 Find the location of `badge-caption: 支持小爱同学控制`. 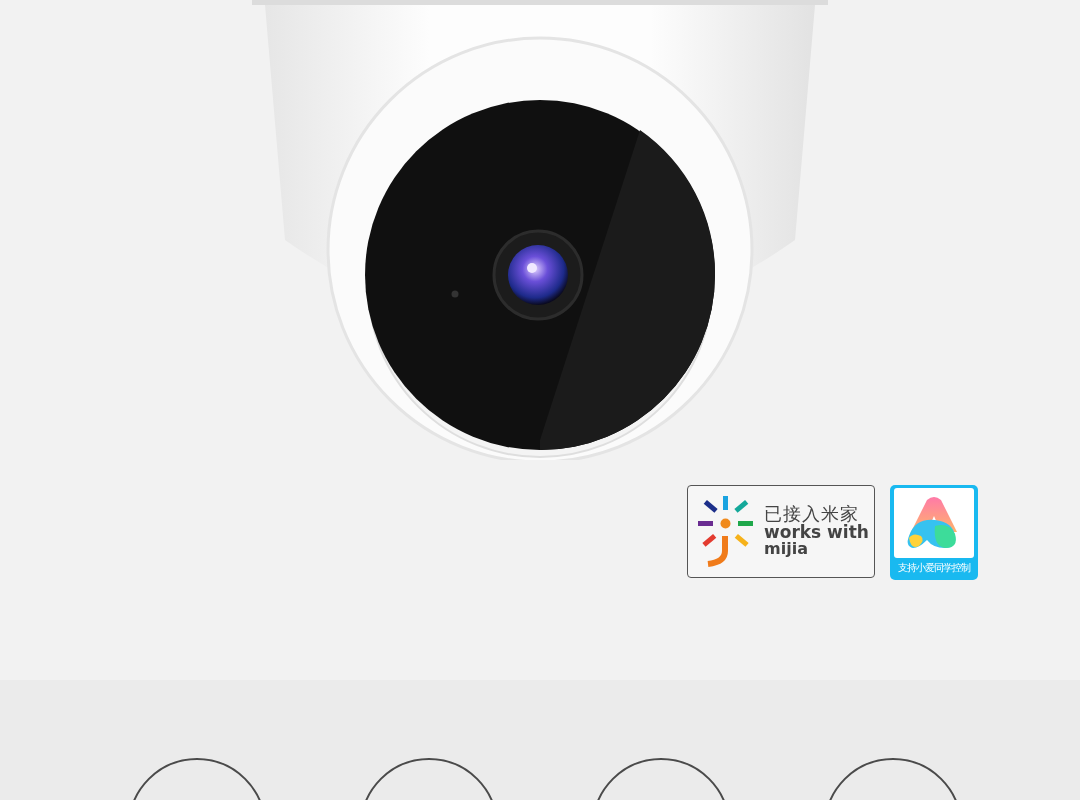

badge-caption: 支持小爱同学控制 is located at coordinates (934, 568).